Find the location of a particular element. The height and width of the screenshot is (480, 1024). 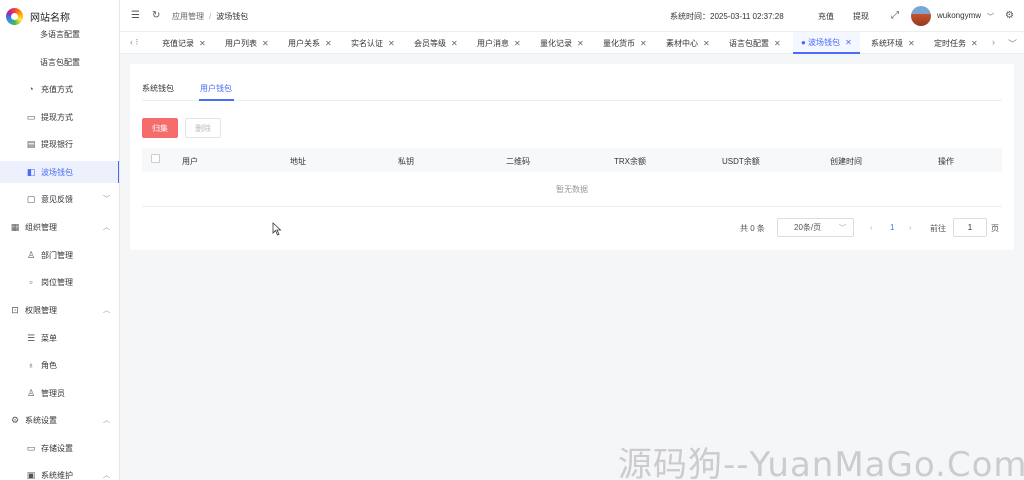

sidebar-item-withdraw-method: ▭ 提现方式 is located at coordinates (59, 117).